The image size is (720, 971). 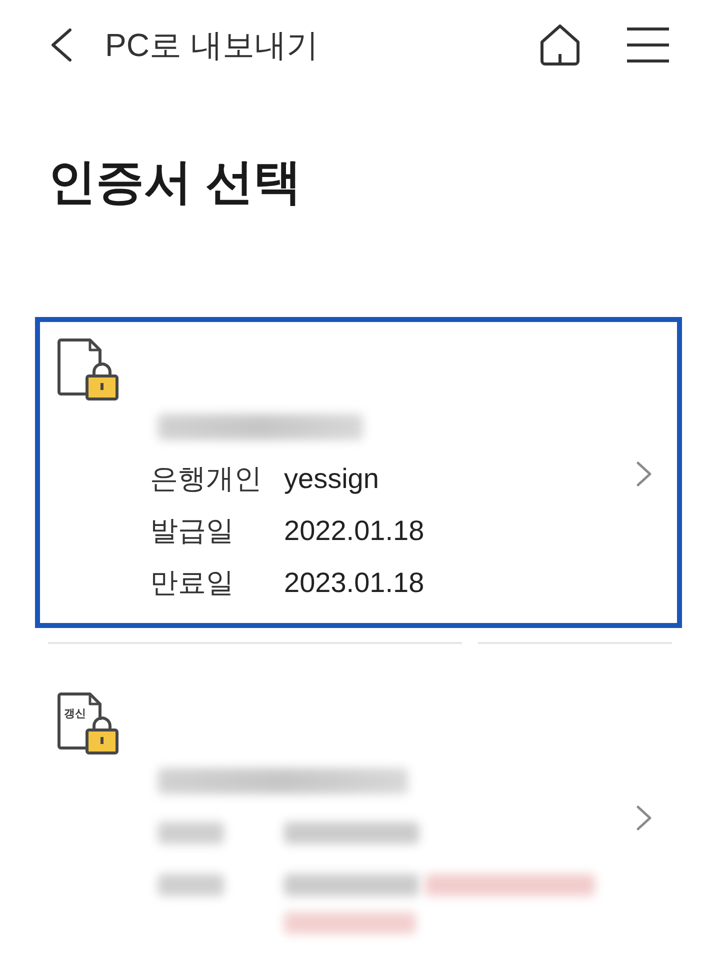 What do you see at coordinates (61, 45) in the screenshot?
I see `back-icon` at bounding box center [61, 45].